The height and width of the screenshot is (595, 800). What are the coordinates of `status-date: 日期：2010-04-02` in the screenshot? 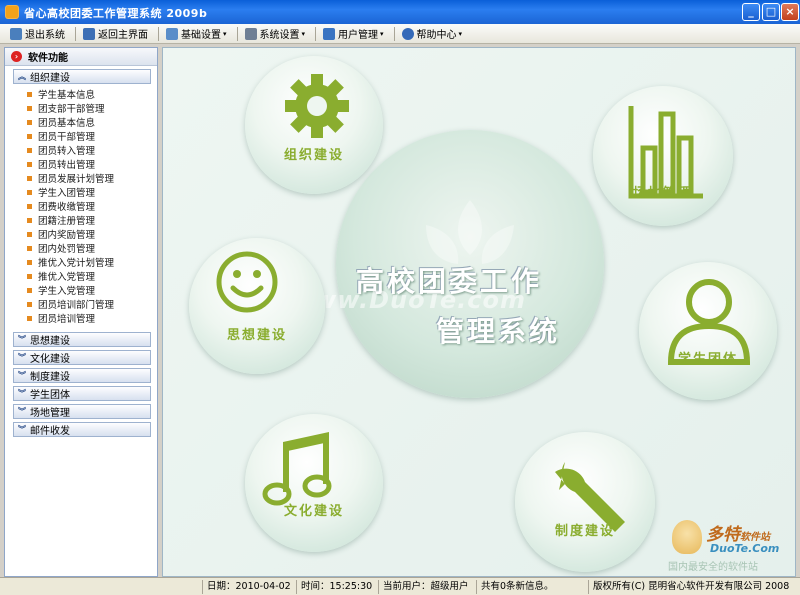 It's located at (248, 587).